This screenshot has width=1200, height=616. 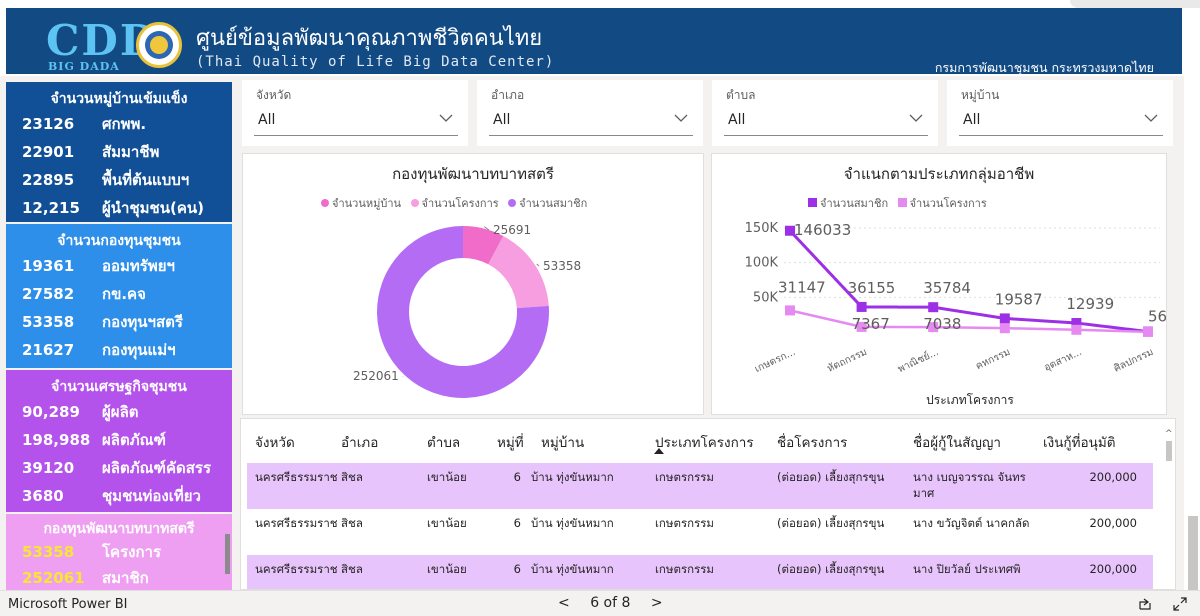 I want to click on x-tick-label: คหกรรม, so click(x=993, y=359).